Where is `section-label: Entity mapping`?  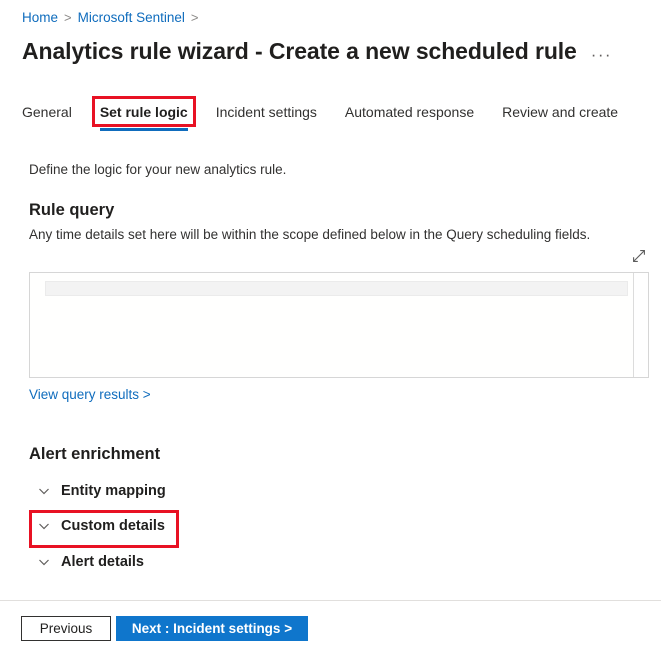 section-label: Entity mapping is located at coordinates (113, 491).